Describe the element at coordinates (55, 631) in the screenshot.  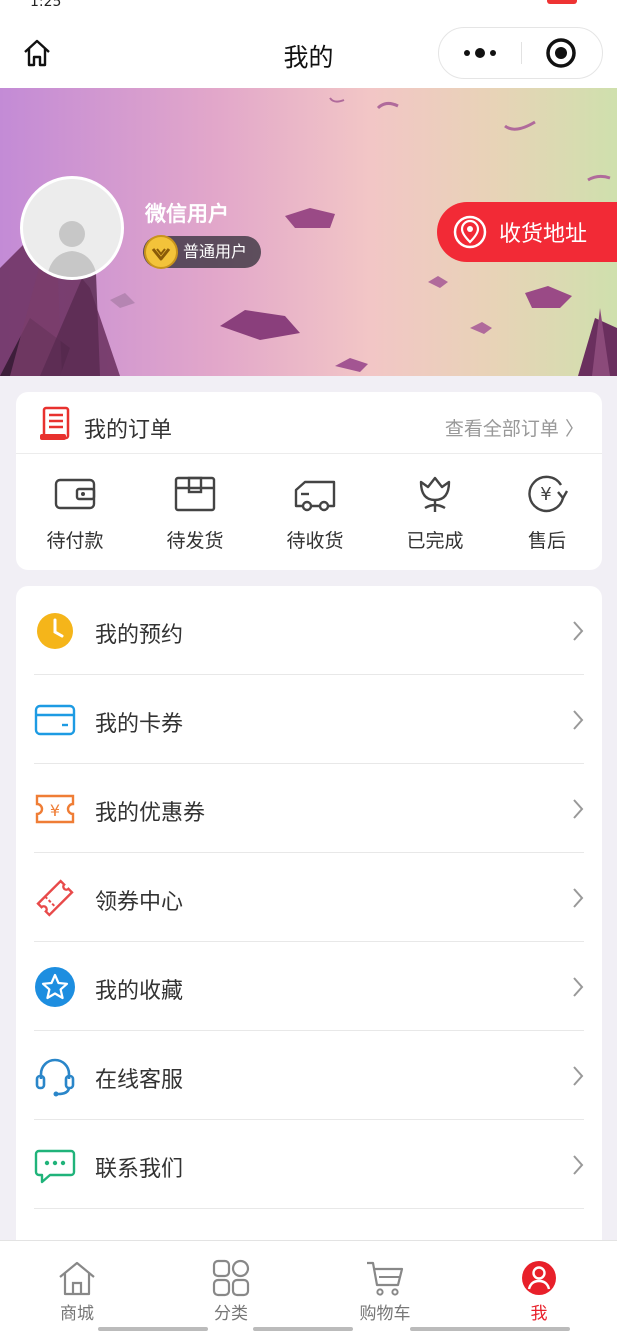
I see `clock-icon` at that location.